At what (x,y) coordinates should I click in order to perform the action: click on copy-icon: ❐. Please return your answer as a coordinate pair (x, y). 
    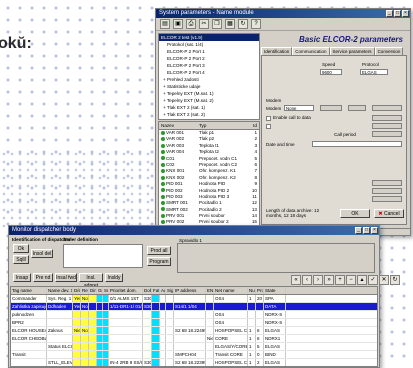
    Looking at the image, I should click on (217, 24).